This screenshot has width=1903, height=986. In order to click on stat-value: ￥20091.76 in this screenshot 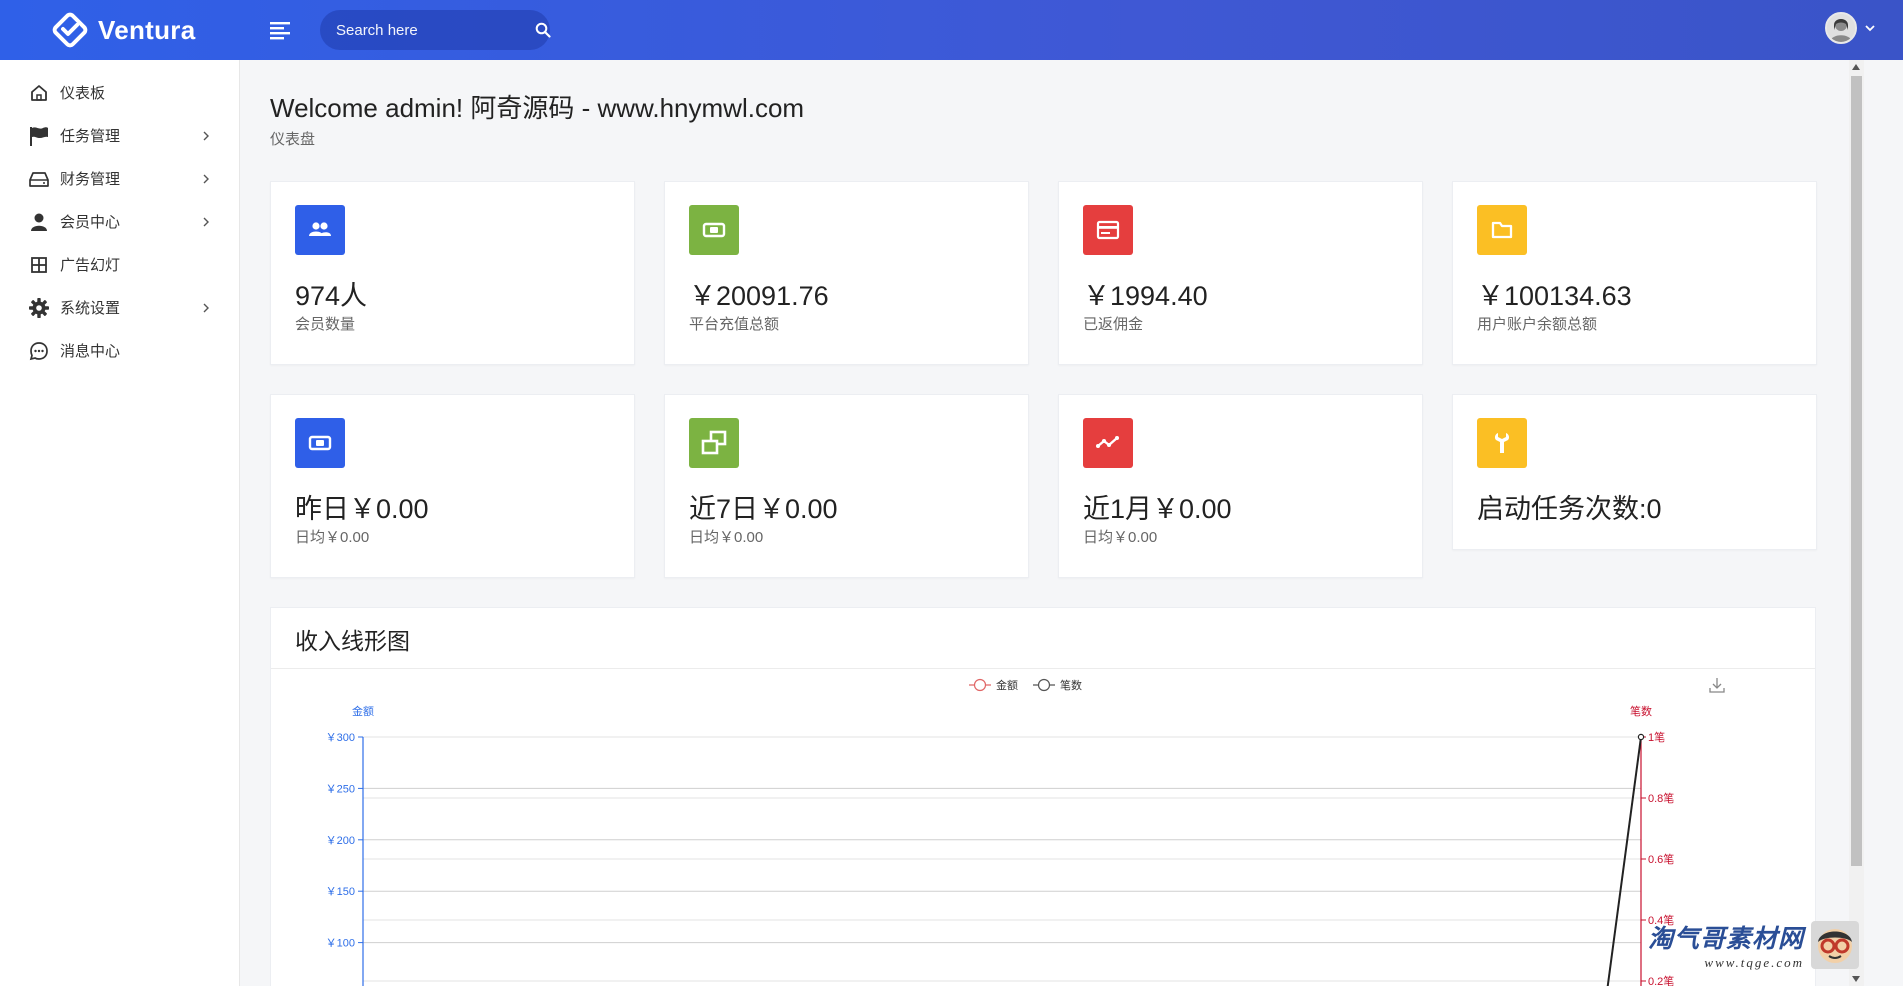, I will do `click(759, 296)`.